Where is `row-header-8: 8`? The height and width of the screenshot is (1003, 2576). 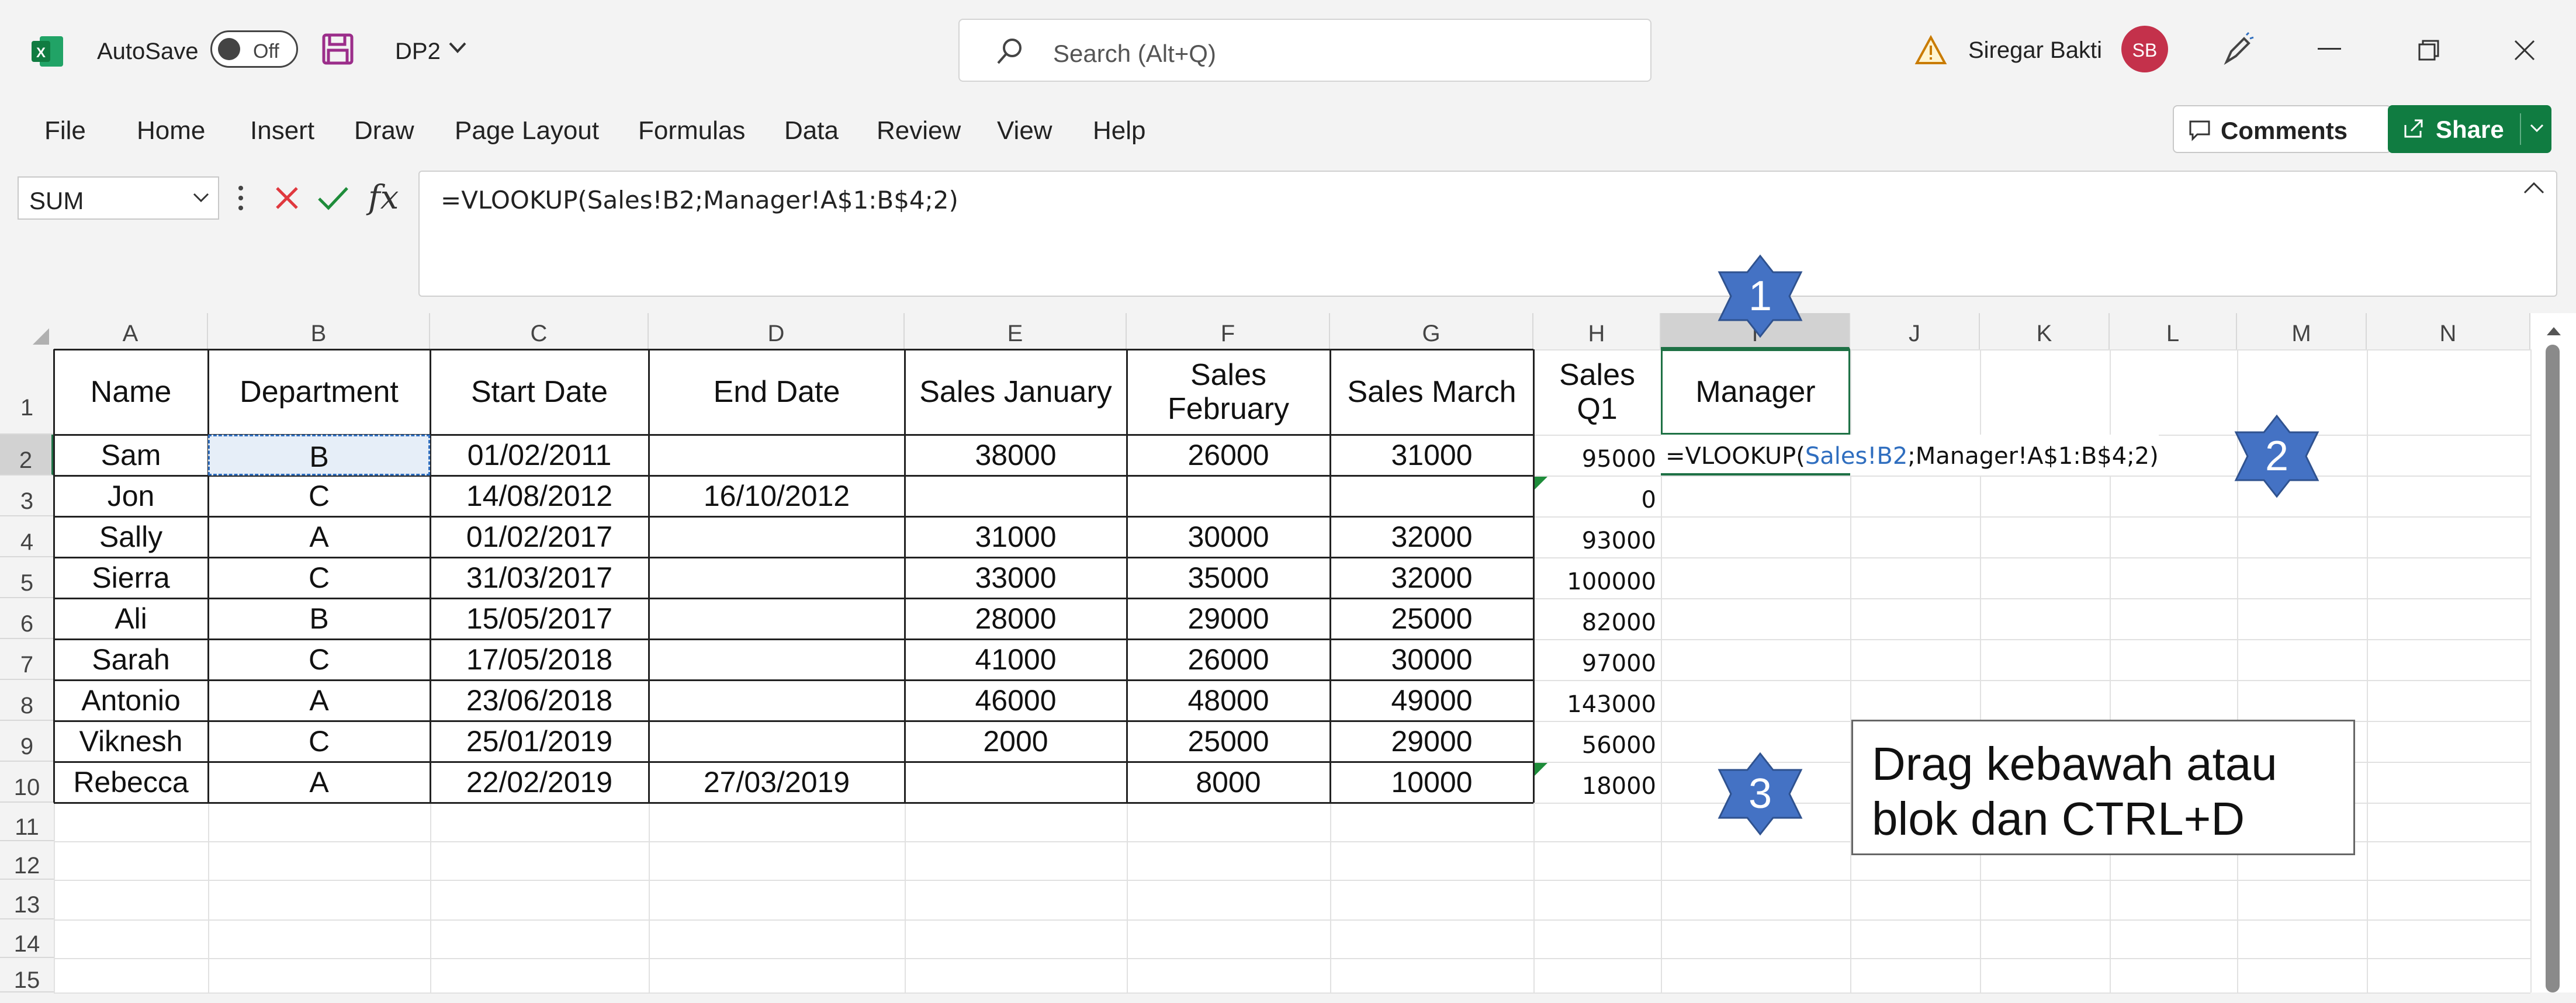 row-header-8: 8 is located at coordinates (27, 700).